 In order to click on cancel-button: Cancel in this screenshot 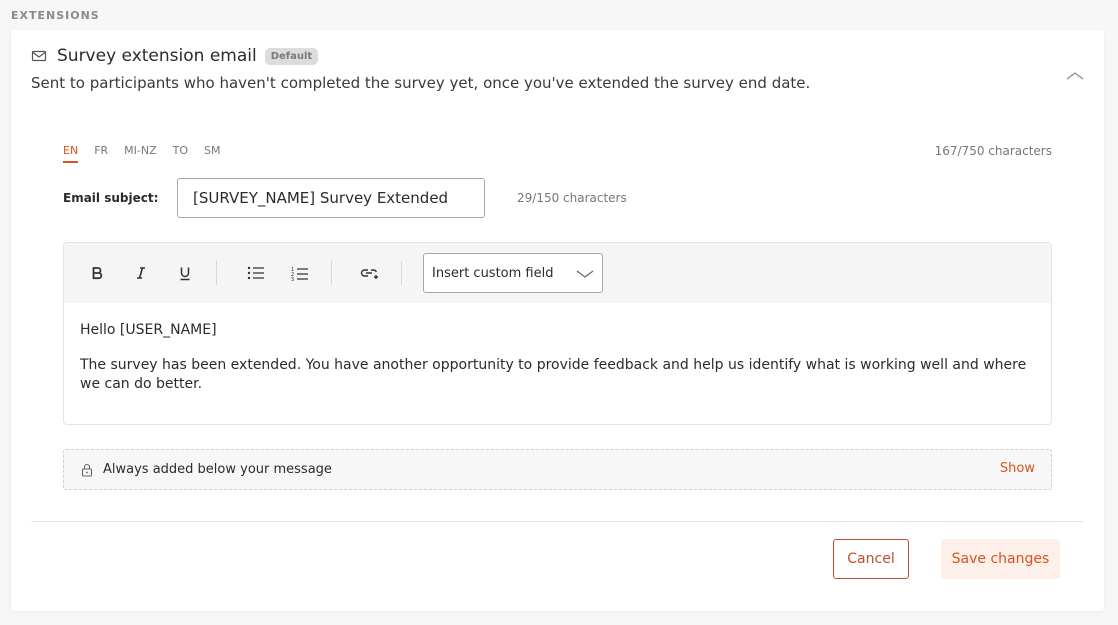, I will do `click(871, 559)`.